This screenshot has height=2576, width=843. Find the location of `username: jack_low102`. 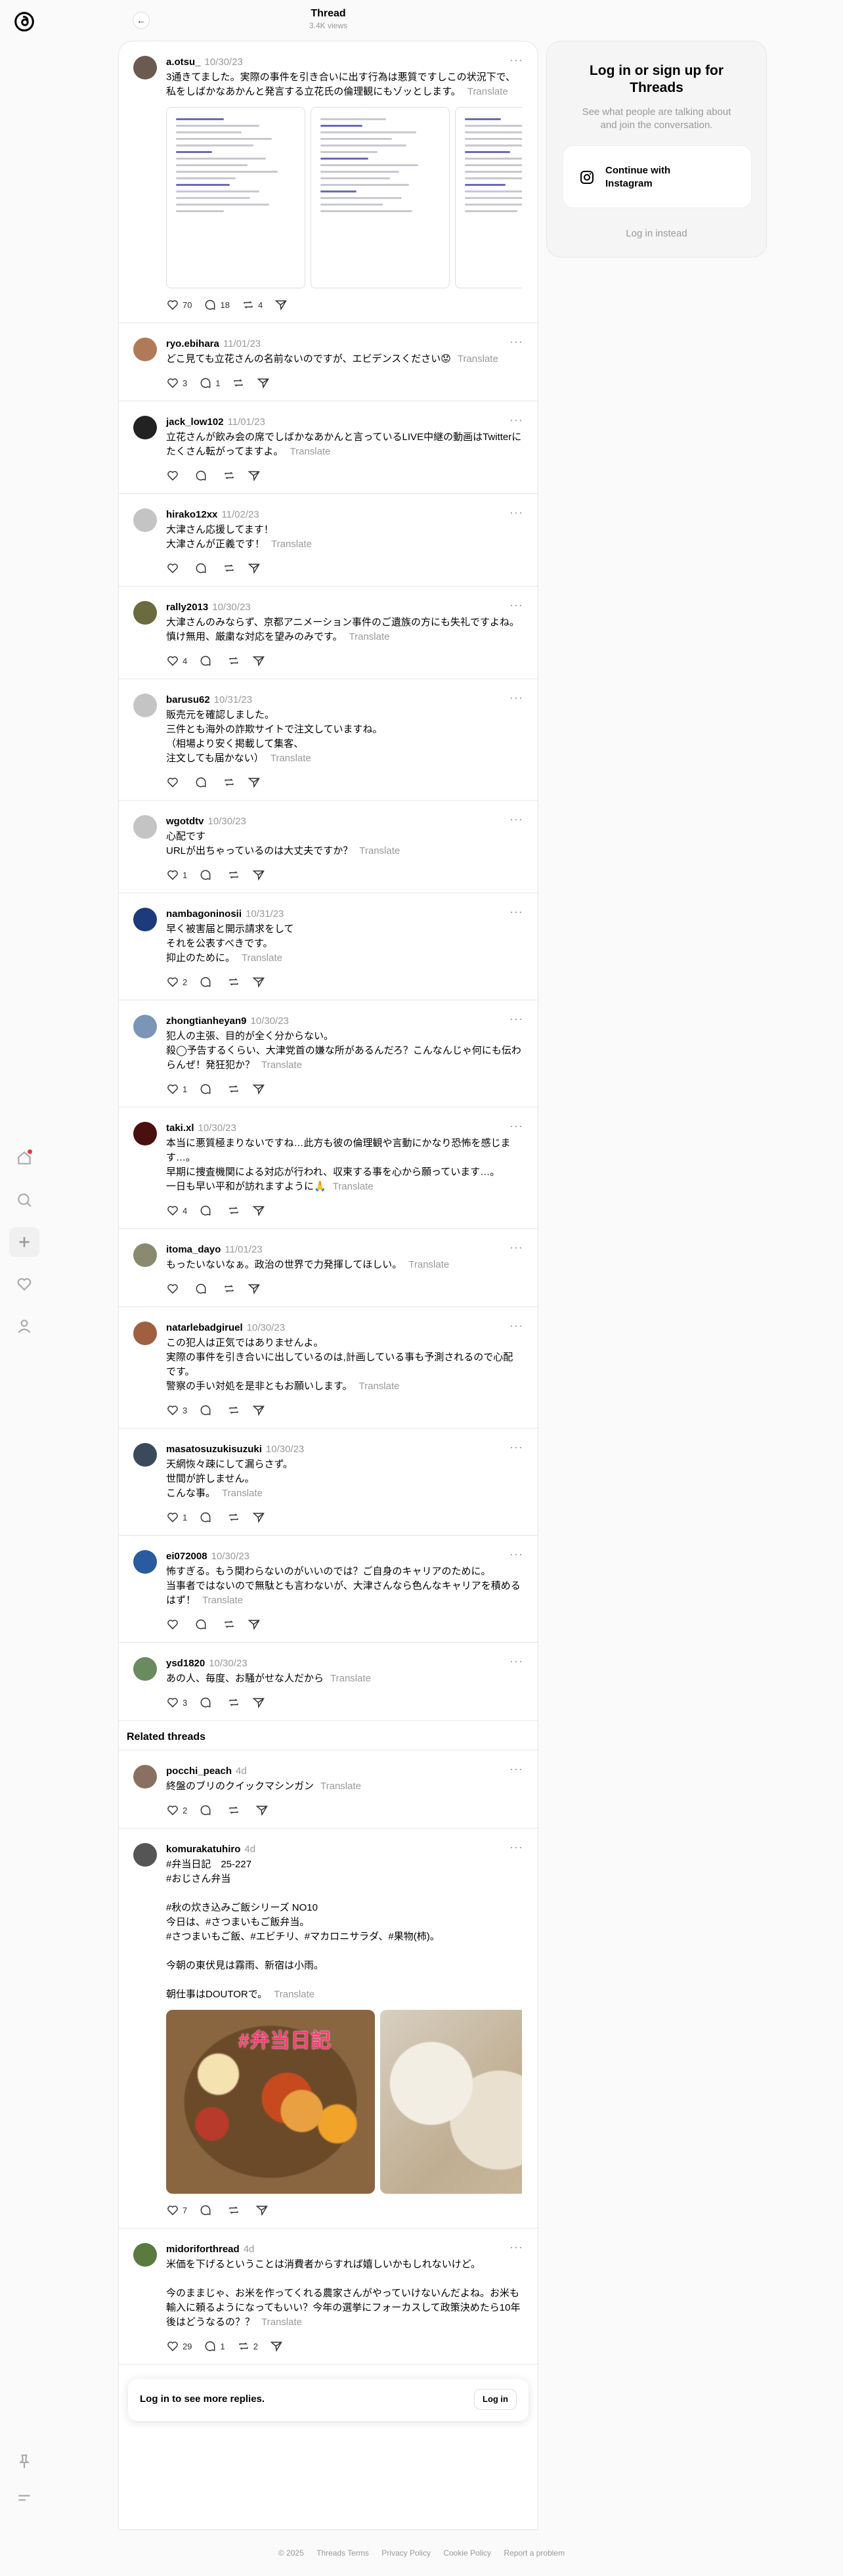

username: jack_low102 is located at coordinates (195, 422).